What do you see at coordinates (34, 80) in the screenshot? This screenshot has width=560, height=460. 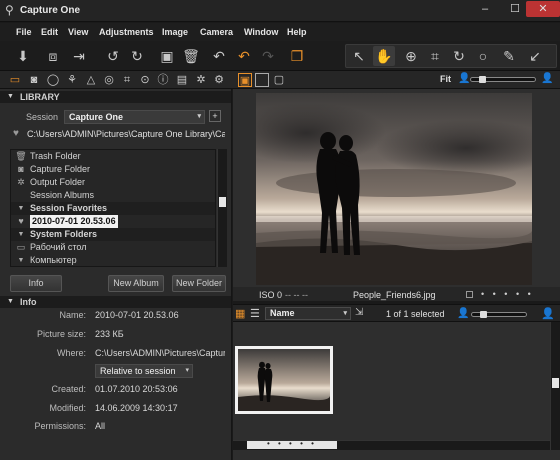 I see `camera-tab-icon: ◙` at bounding box center [34, 80].